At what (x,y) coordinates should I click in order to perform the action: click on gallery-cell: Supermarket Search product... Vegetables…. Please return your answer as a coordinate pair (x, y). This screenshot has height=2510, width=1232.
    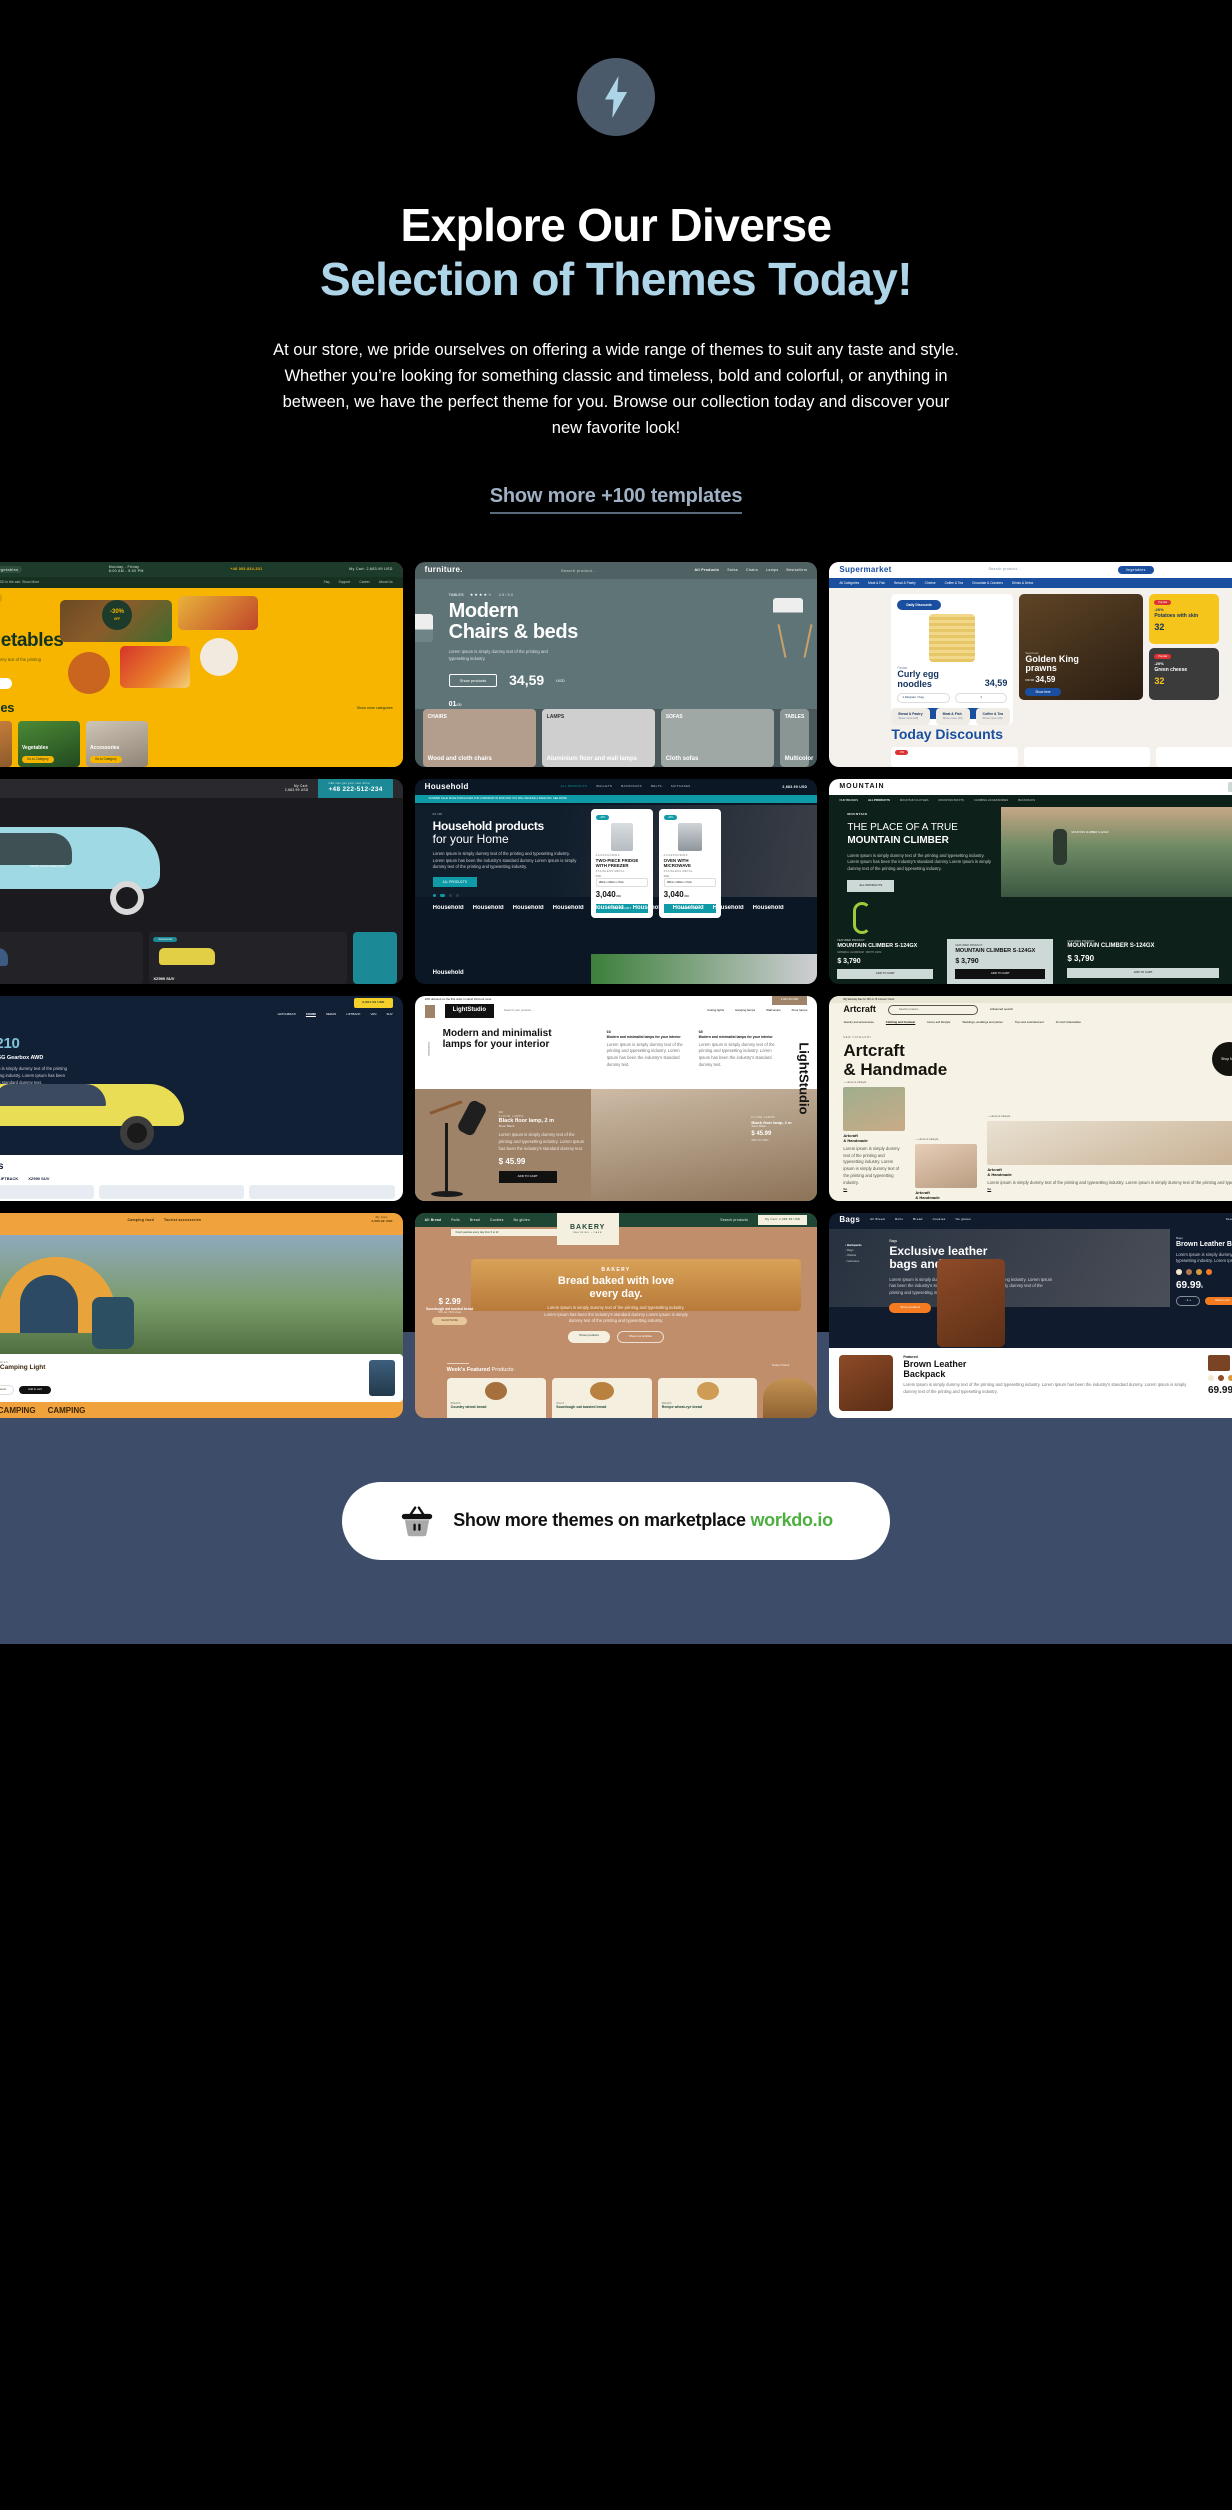
    Looking at the image, I should click on (1030, 664).